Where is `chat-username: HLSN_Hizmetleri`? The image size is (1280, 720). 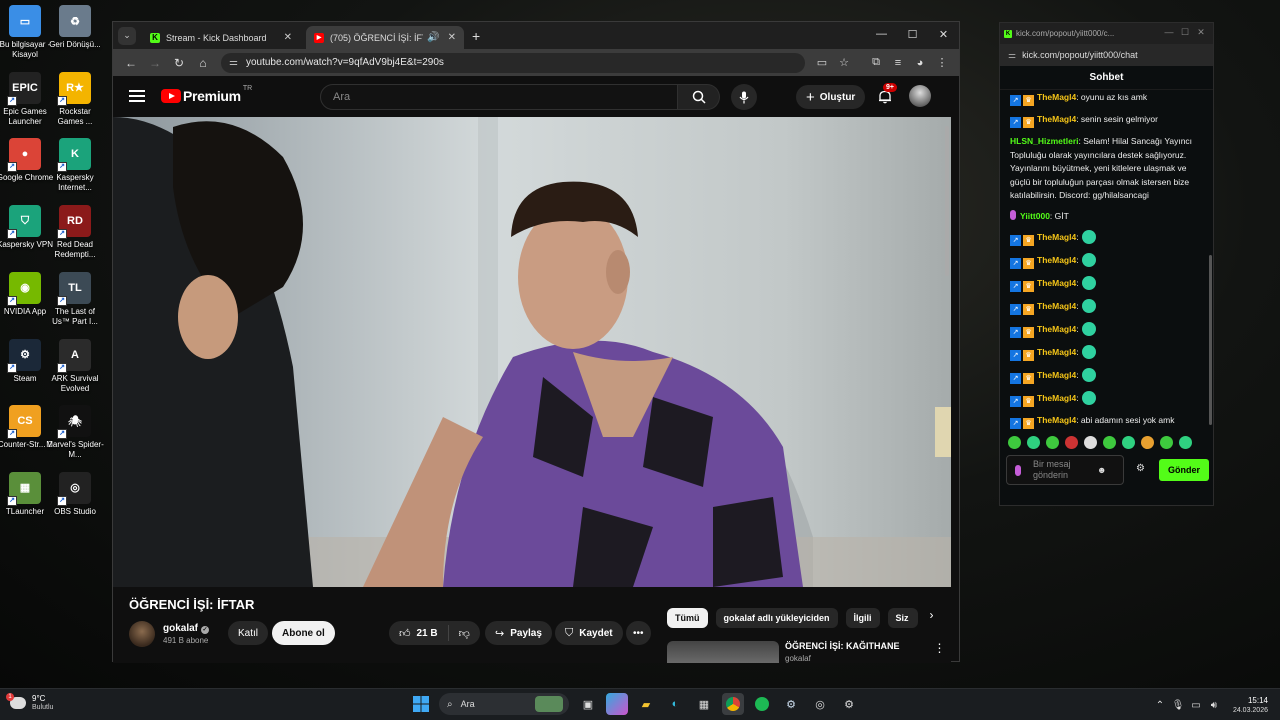 chat-username: HLSN_Hizmetleri is located at coordinates (1044, 141).